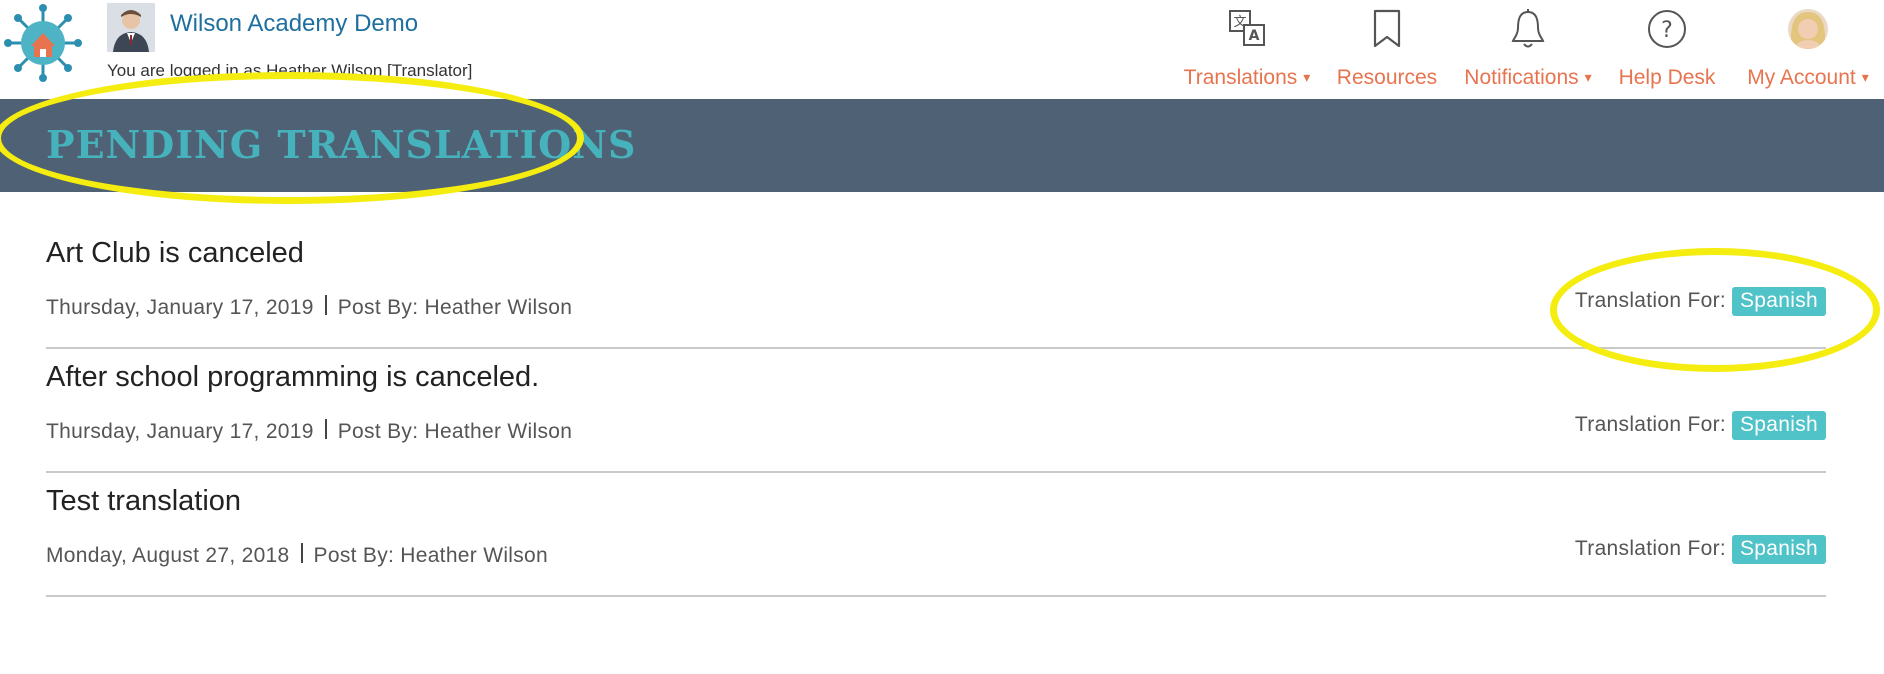  Describe the element at coordinates (1808, 29) in the screenshot. I see `avatar` at that location.